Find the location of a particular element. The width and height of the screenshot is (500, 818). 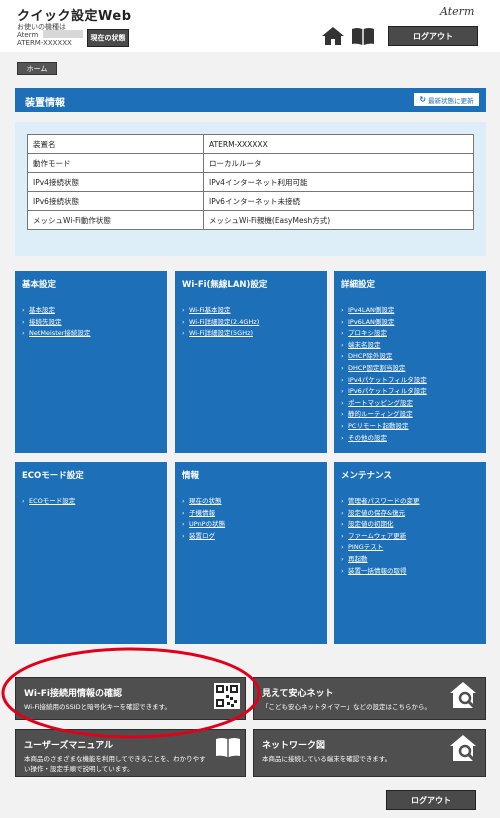

current-status-button: 現在の状態 is located at coordinates (108, 38).